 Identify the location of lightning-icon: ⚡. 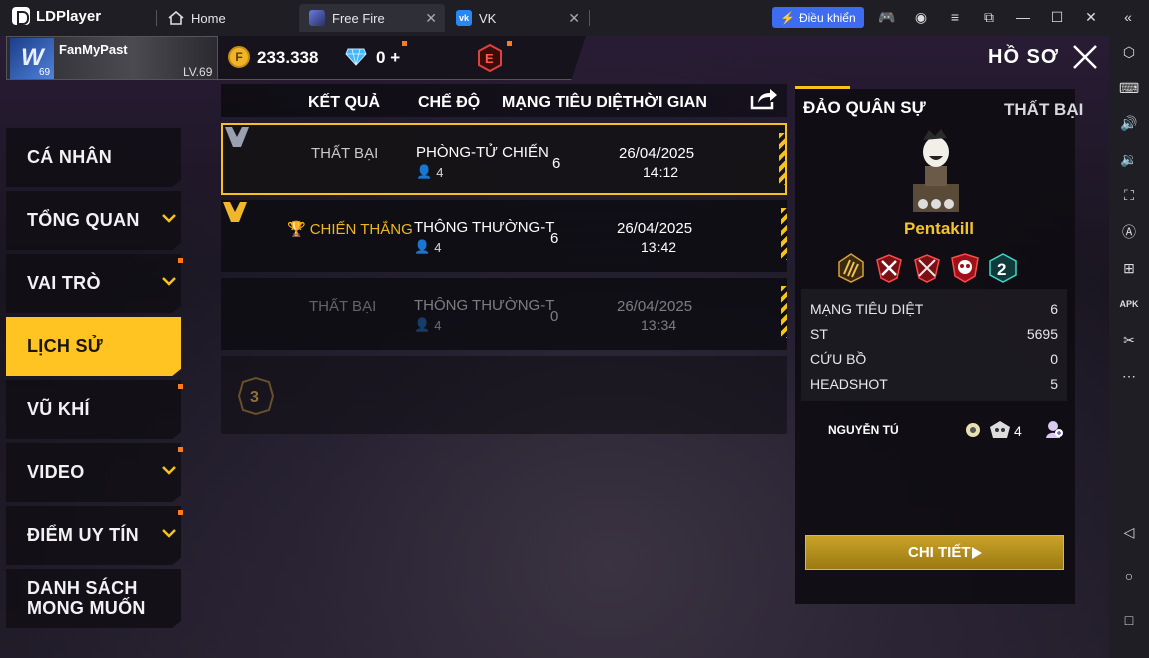
(787, 17).